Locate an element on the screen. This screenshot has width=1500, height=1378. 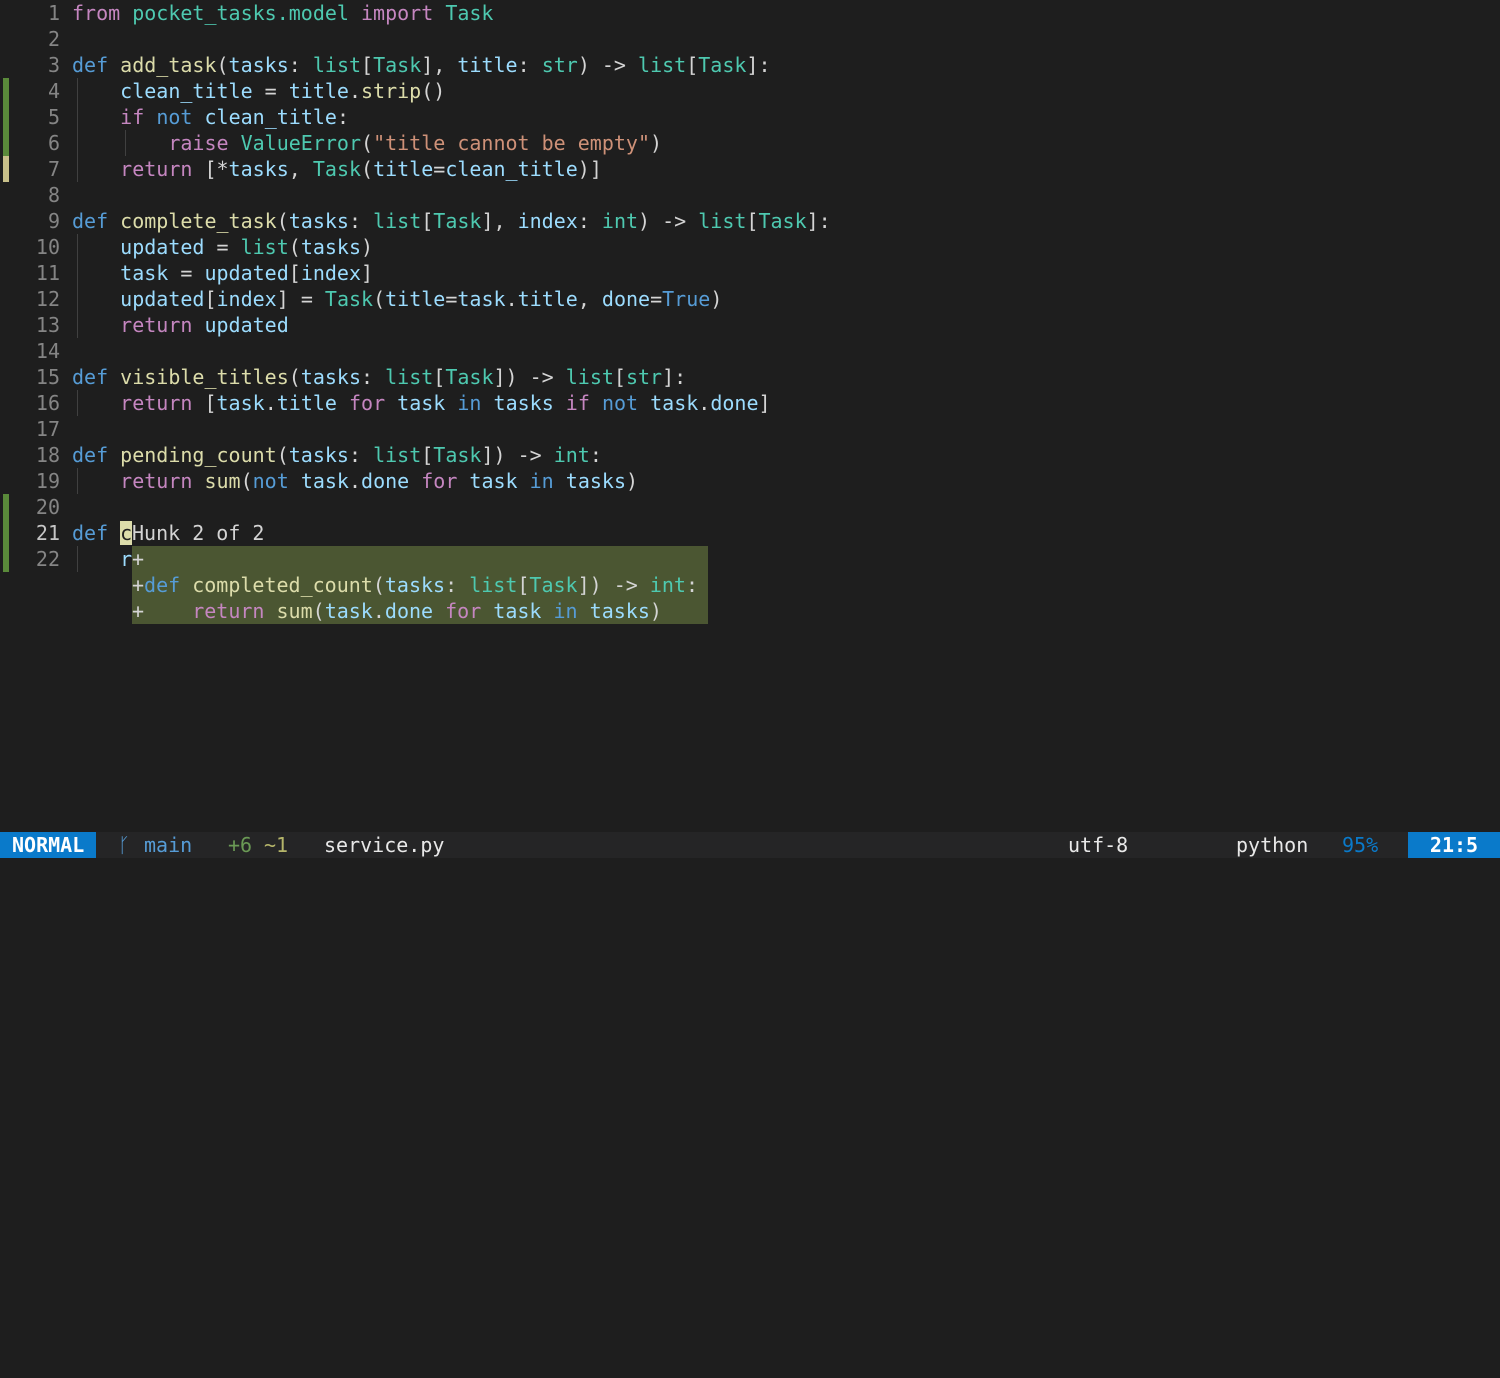
code-line: 14 is located at coordinates (750, 351).